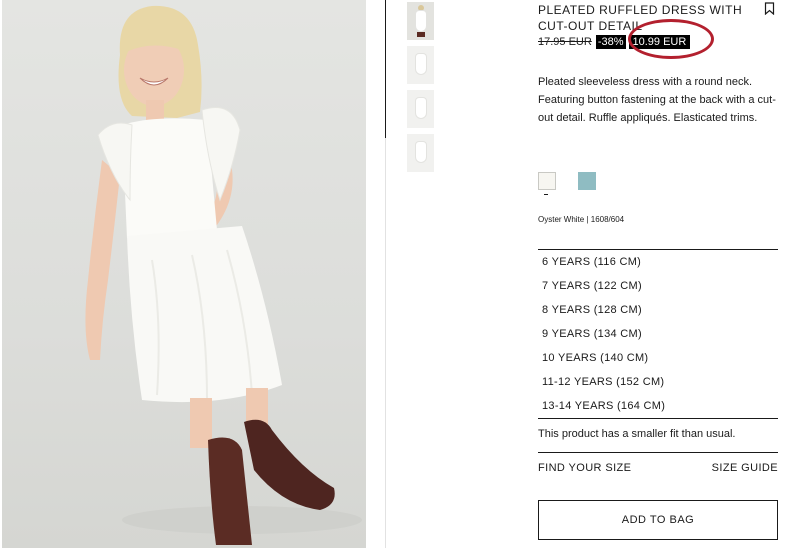 The image size is (788, 548). I want to click on old-price: 17.95 EUR, so click(565, 41).